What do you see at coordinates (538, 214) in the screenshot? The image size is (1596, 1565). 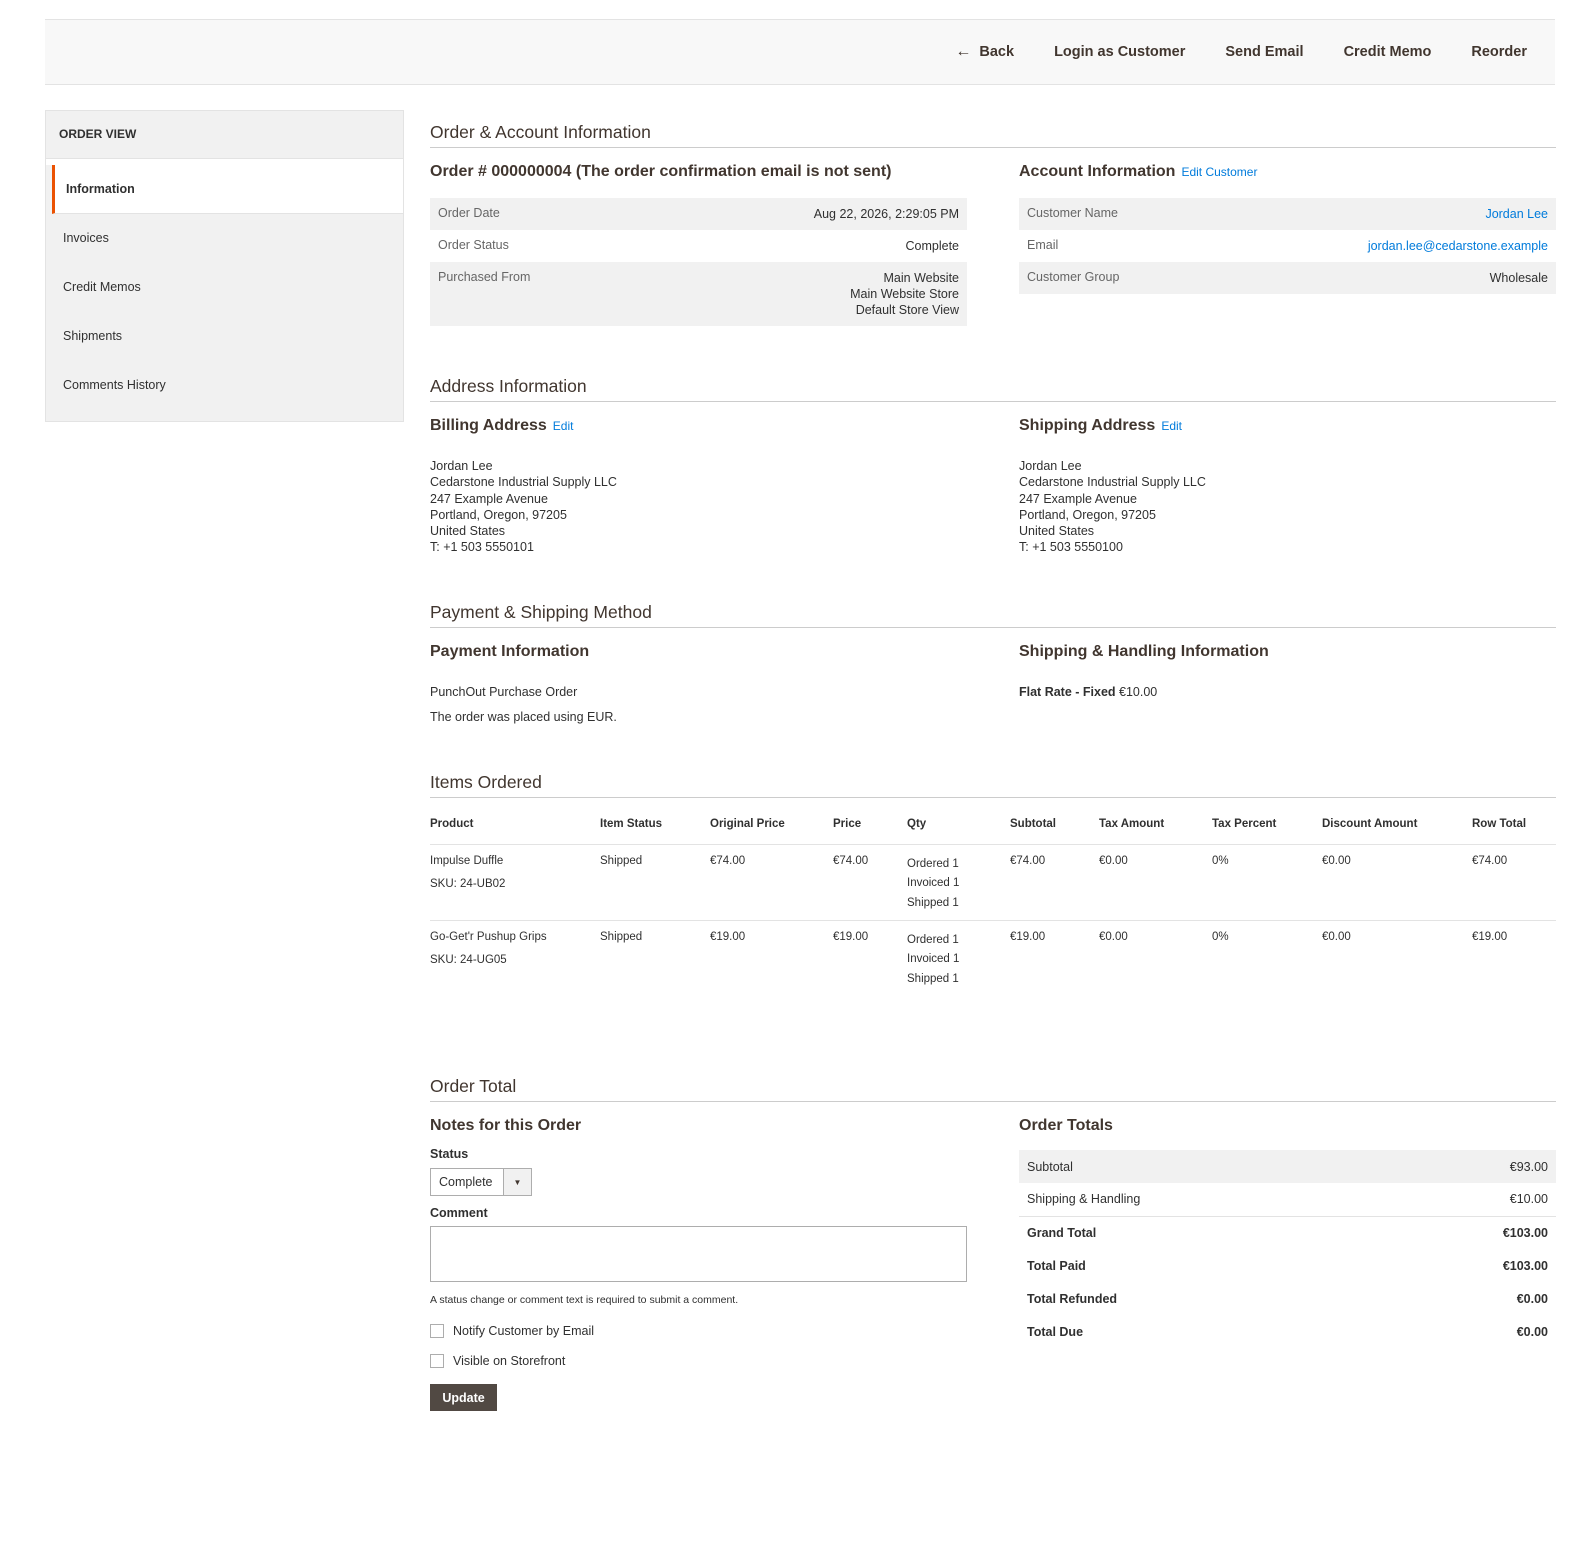 I see `order-date-label: Order Date` at bounding box center [538, 214].